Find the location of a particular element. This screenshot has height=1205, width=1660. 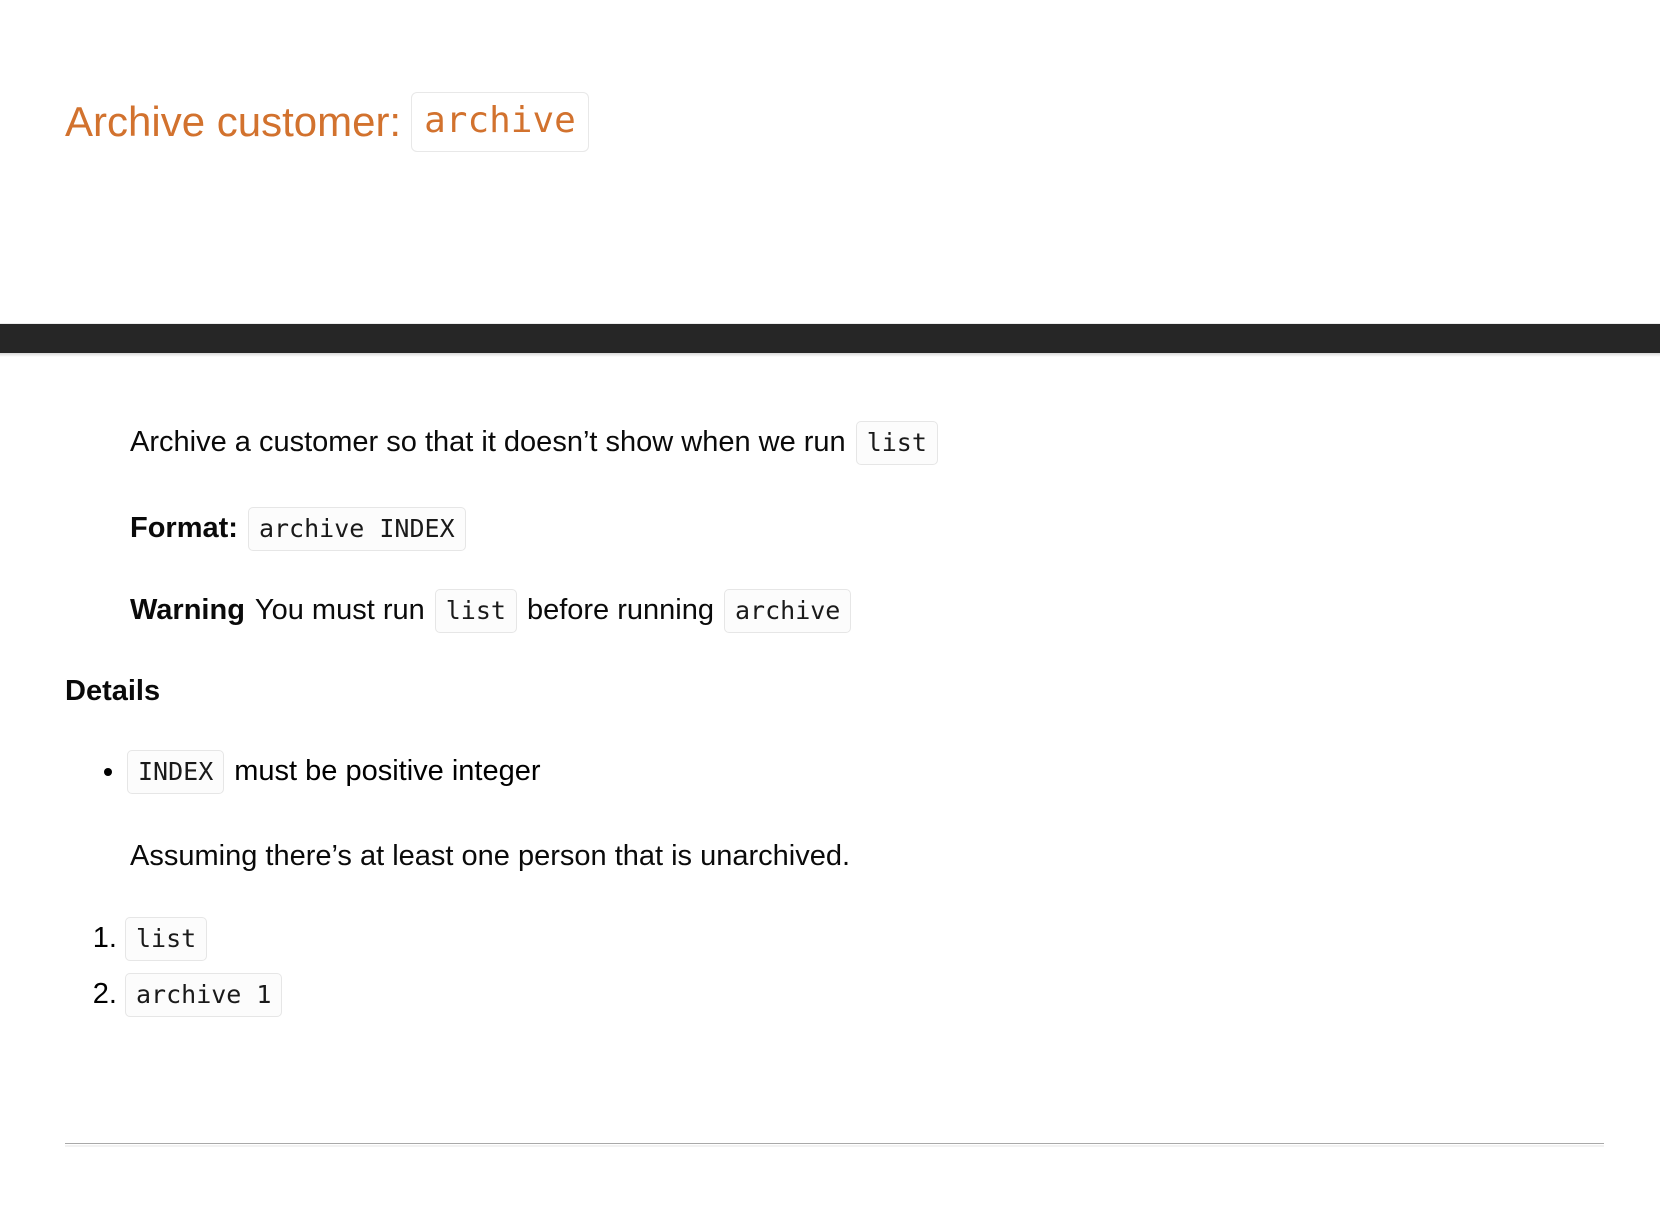

step-1-inner: list is located at coordinates (166, 939).